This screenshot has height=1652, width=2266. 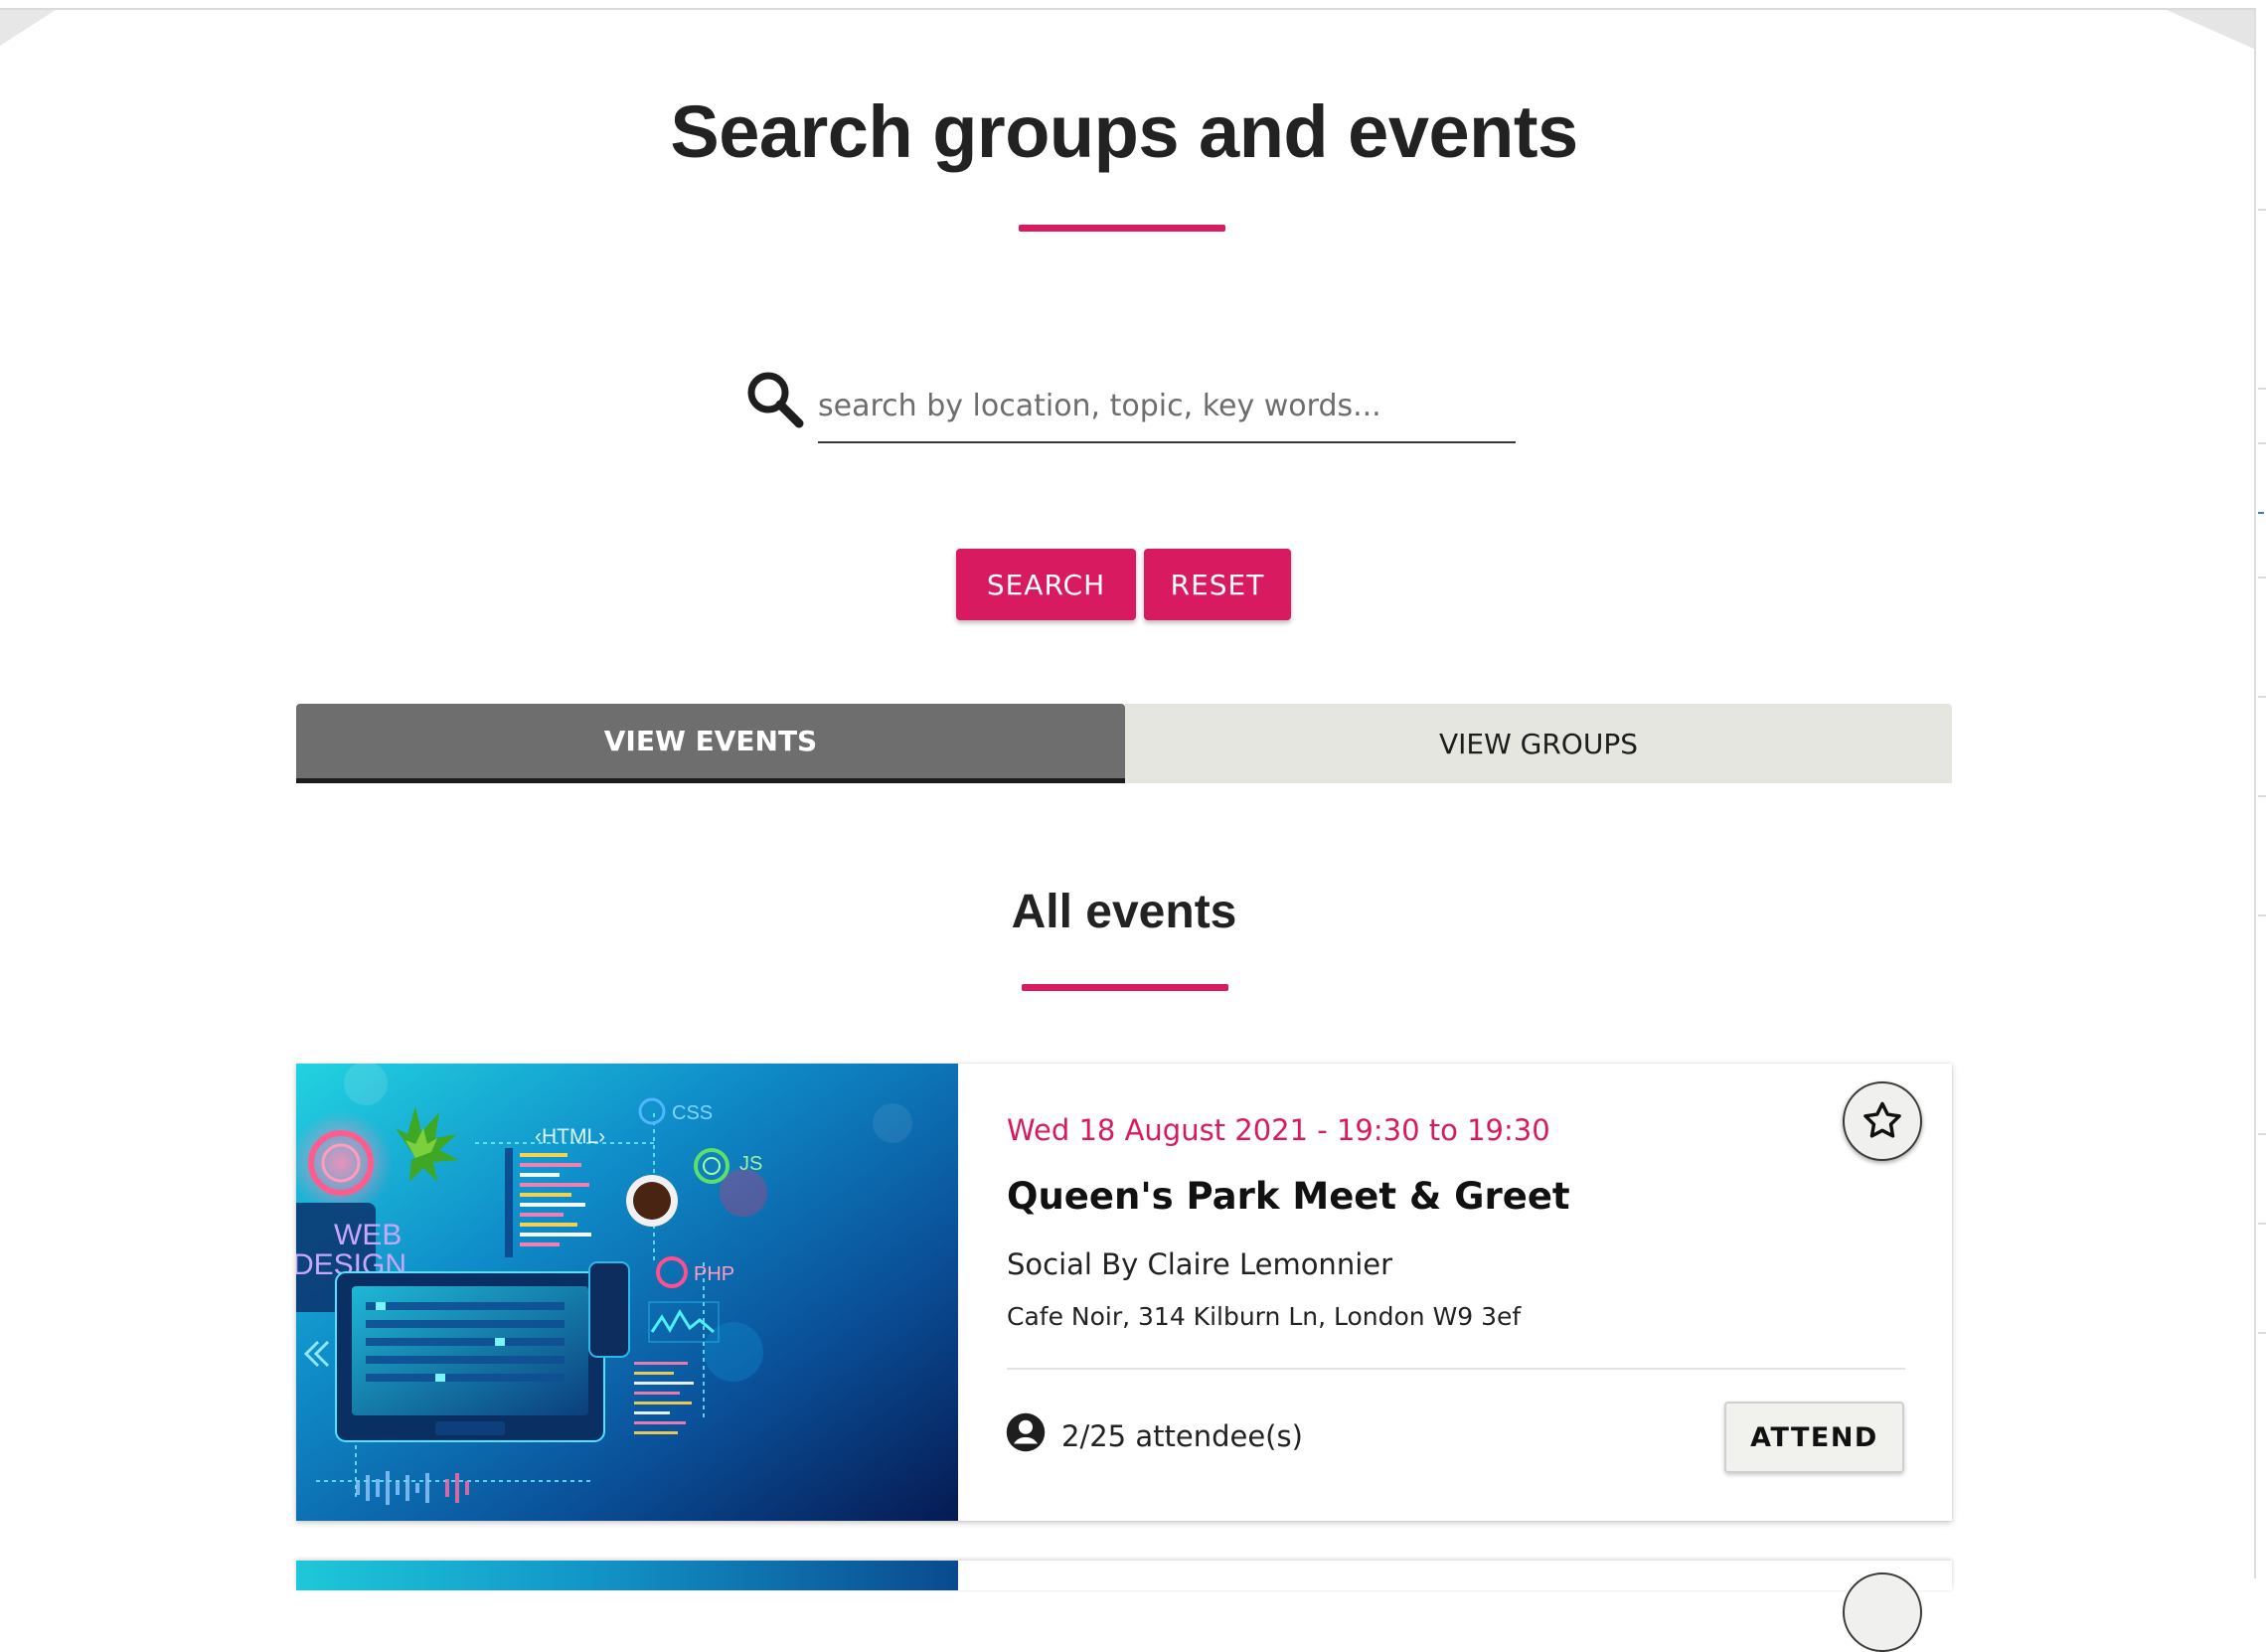 What do you see at coordinates (1288, 1196) in the screenshot?
I see `event-title: Queen's Park Meet & Greet` at bounding box center [1288, 1196].